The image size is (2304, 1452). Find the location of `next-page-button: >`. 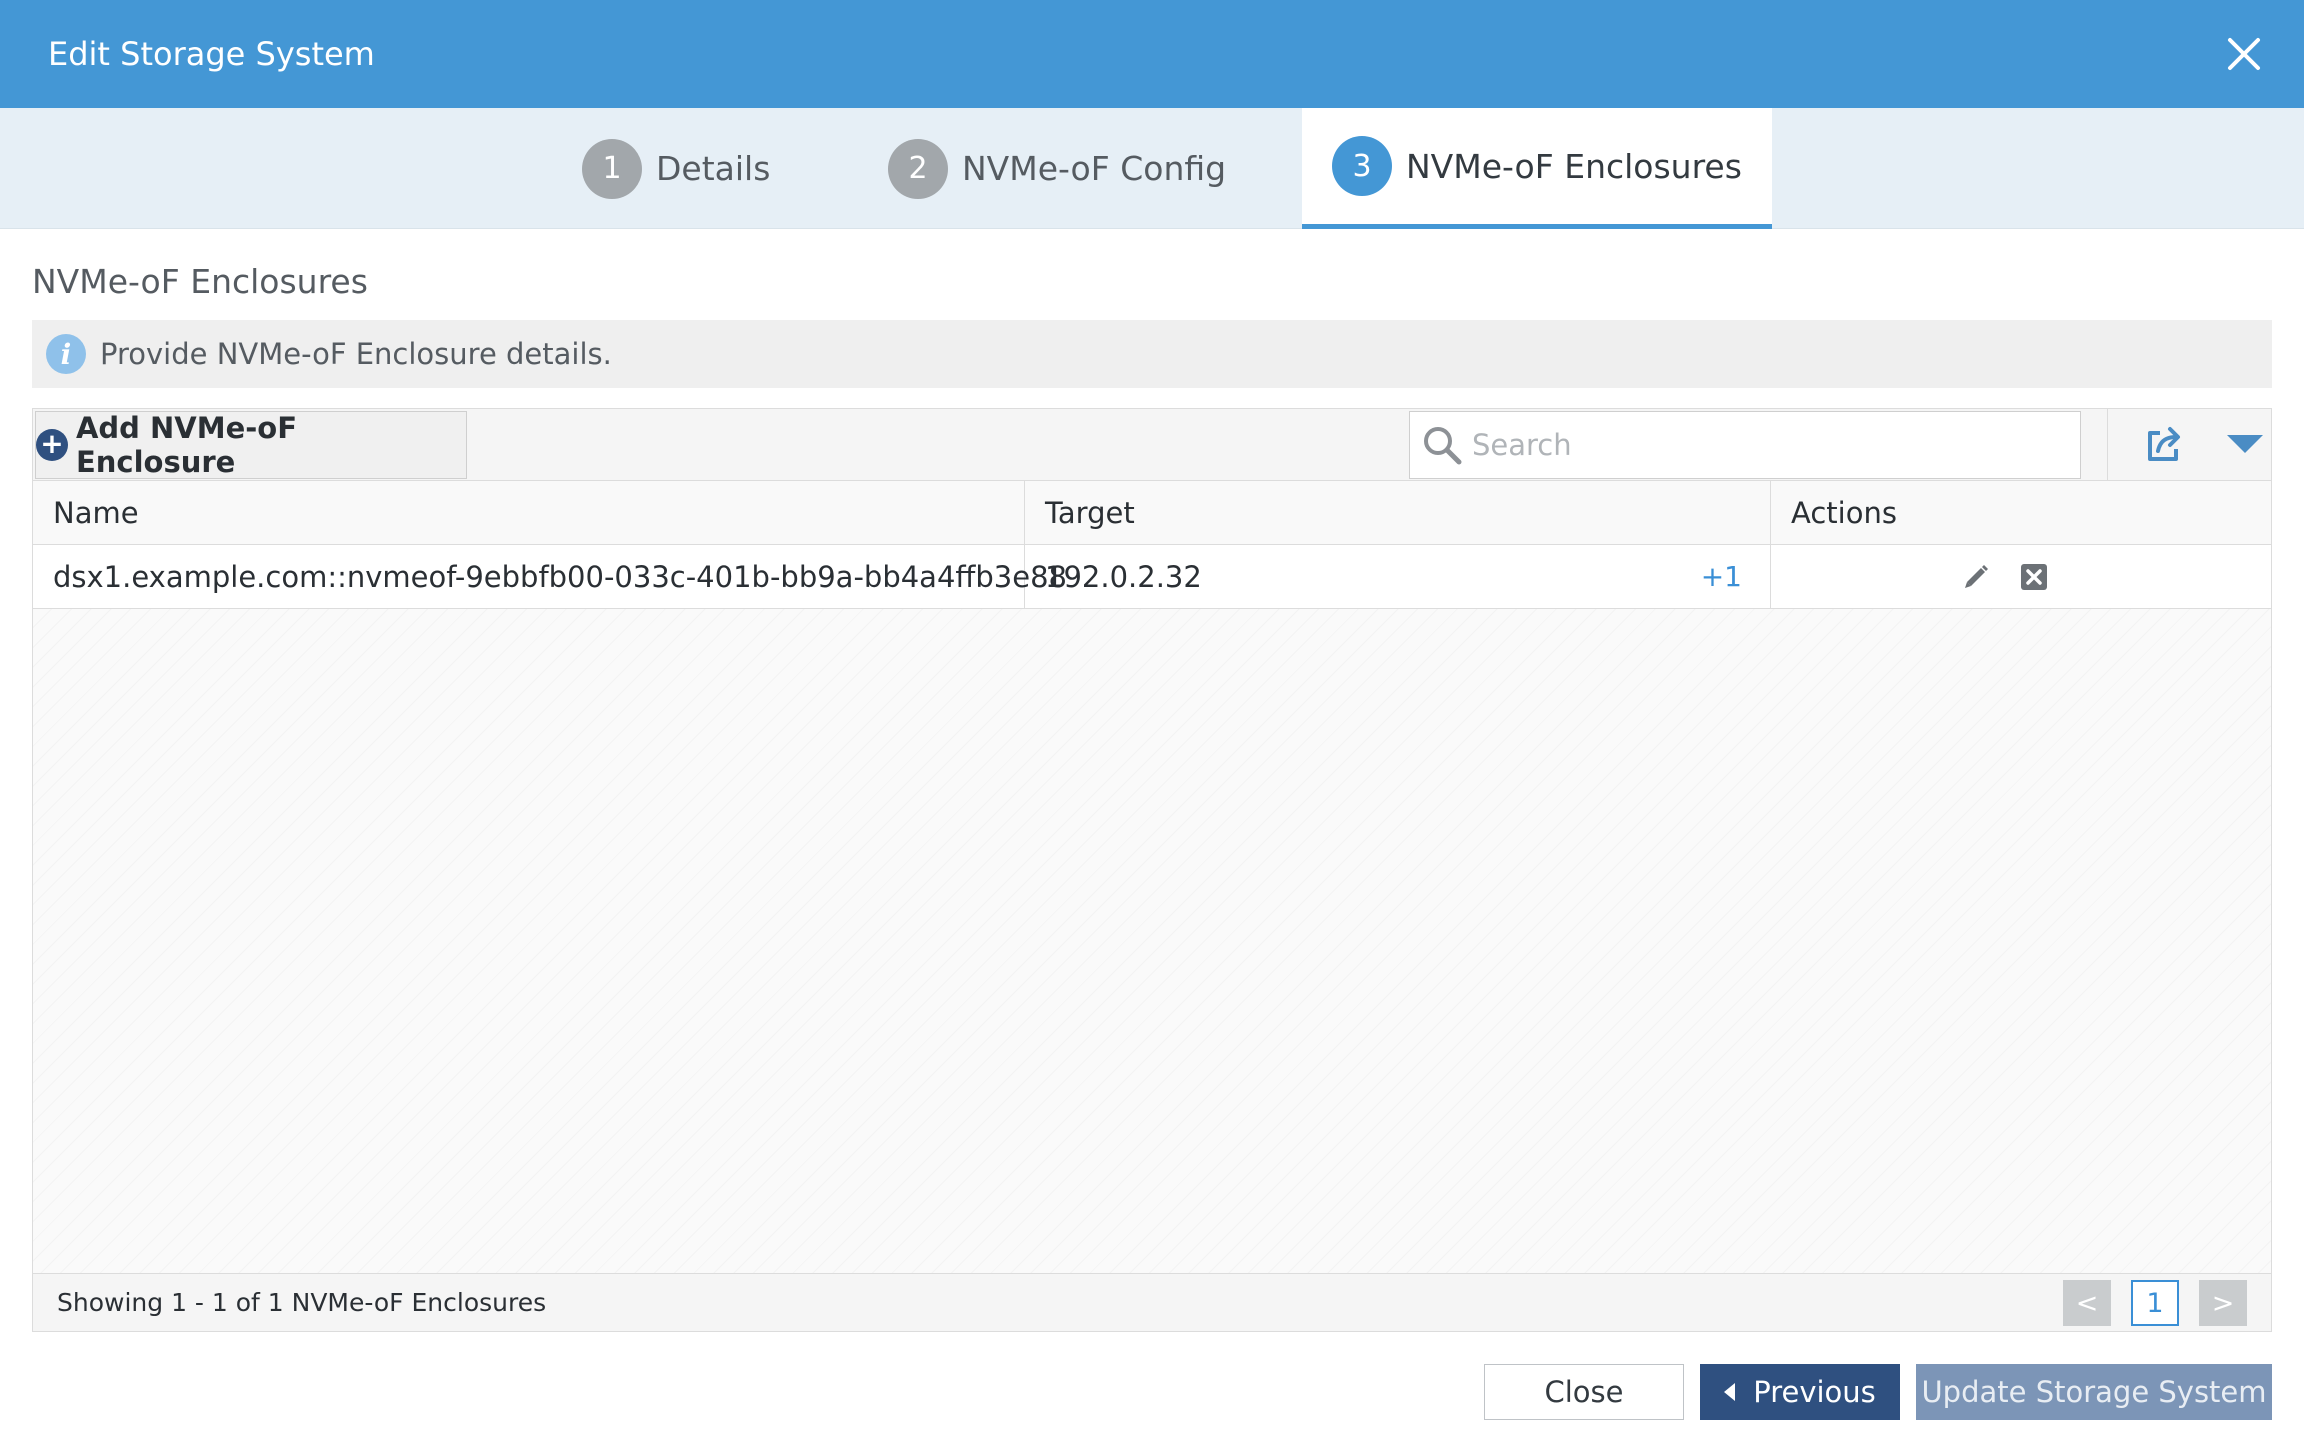

next-page-button: > is located at coordinates (2223, 1303).